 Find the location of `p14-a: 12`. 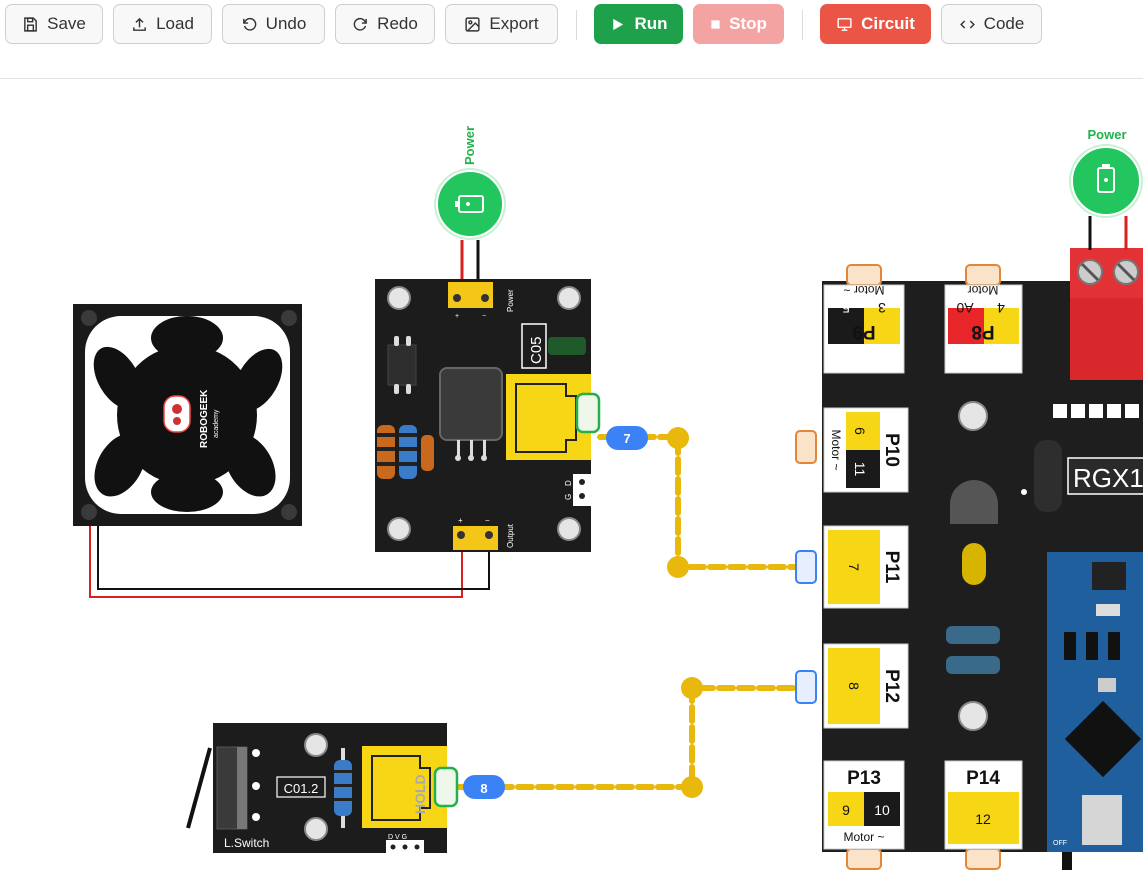

p14-a: 12 is located at coordinates (983, 819).